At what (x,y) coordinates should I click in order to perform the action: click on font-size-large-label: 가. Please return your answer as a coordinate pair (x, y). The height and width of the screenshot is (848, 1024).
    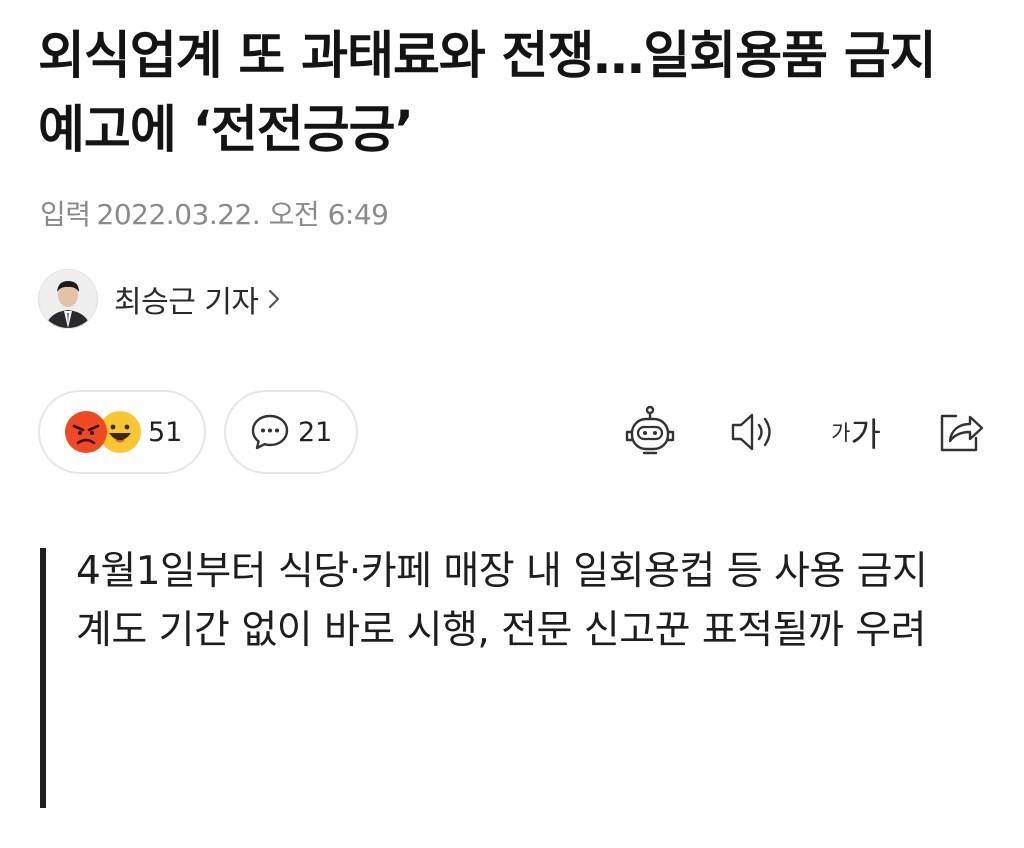
    Looking at the image, I should click on (865, 434).